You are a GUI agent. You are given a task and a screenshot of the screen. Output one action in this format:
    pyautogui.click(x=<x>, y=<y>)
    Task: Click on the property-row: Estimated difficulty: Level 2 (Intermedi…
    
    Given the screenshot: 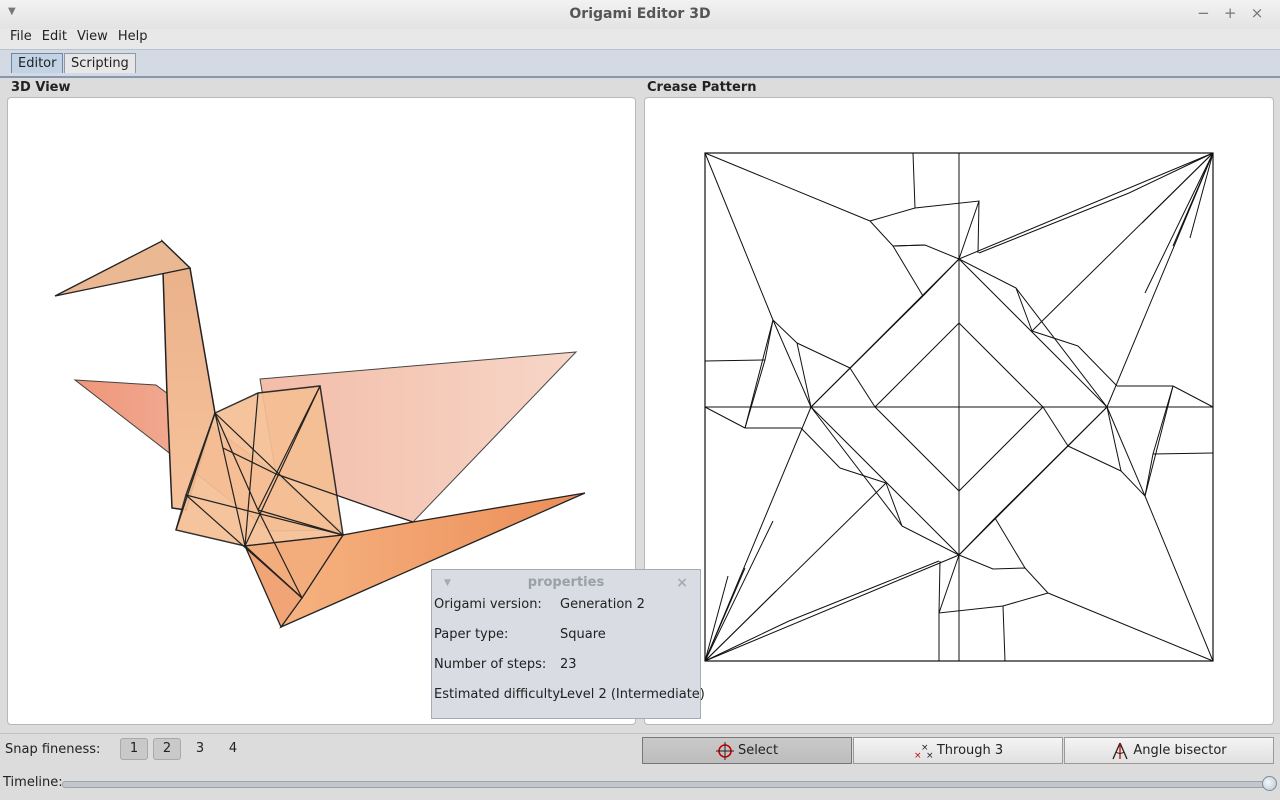 What is the action you would take?
    pyautogui.click(x=568, y=699)
    